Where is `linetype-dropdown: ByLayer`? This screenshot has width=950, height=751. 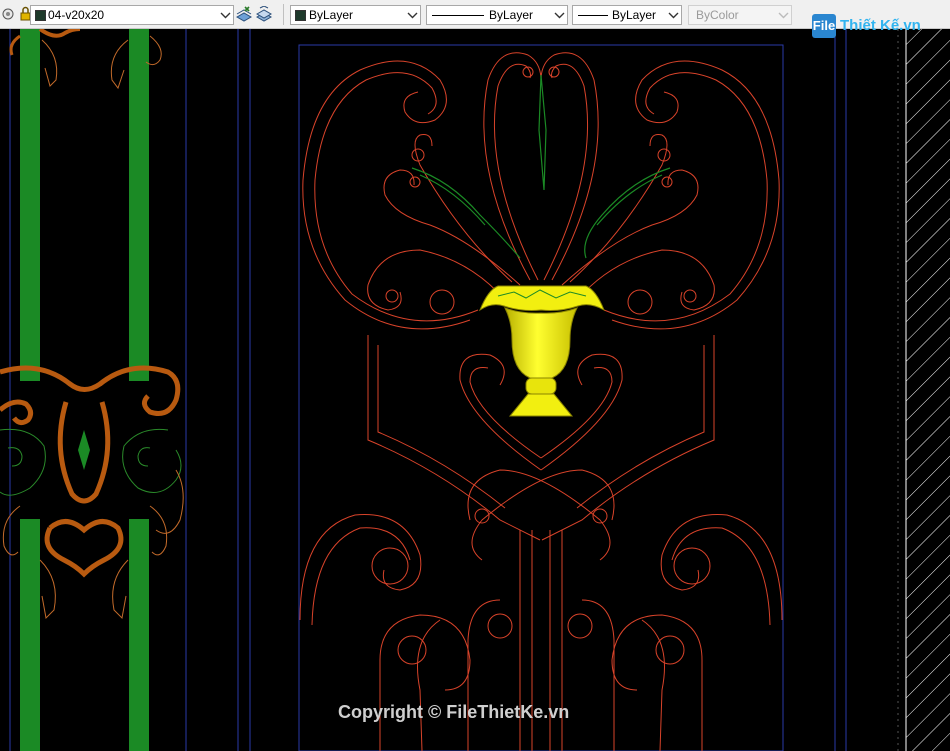 linetype-dropdown: ByLayer is located at coordinates (497, 15).